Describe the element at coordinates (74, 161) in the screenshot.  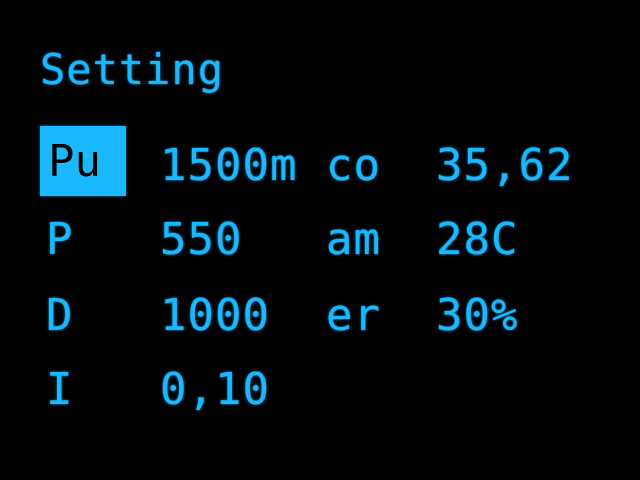
I see `setting-label-pu: Pu` at that location.